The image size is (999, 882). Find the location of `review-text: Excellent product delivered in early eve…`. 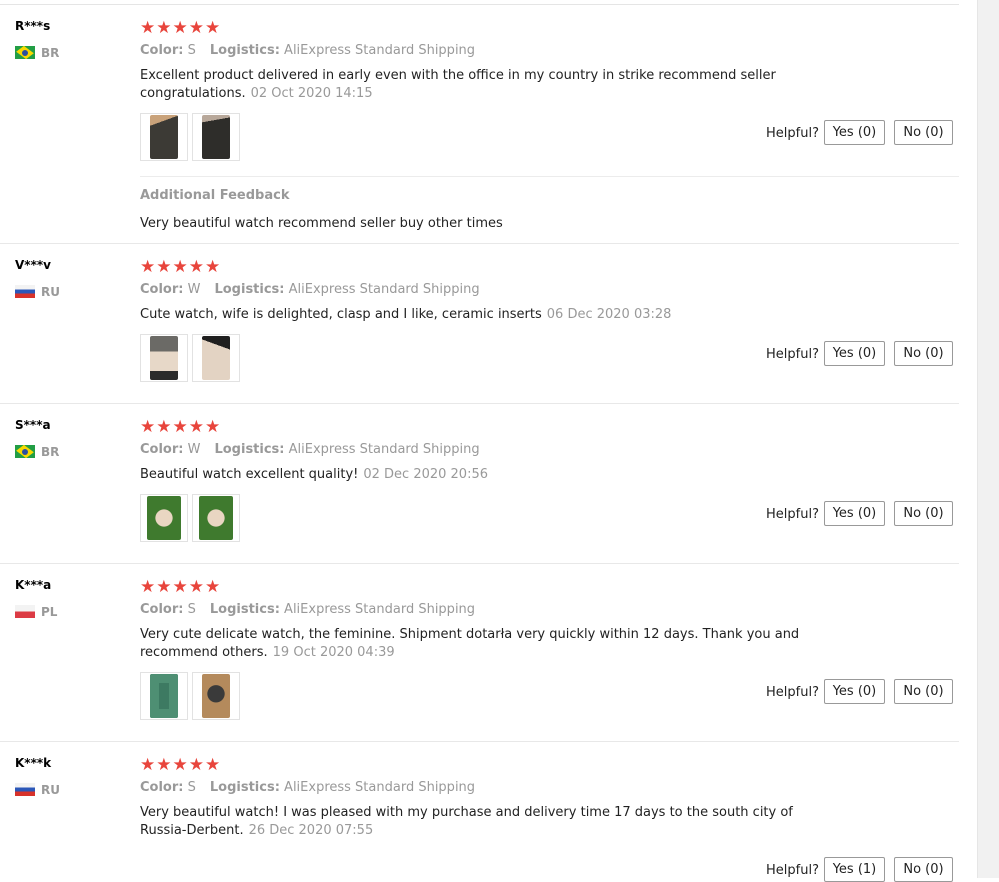

review-text: Excellent product delivered in early eve… is located at coordinates (490, 85).